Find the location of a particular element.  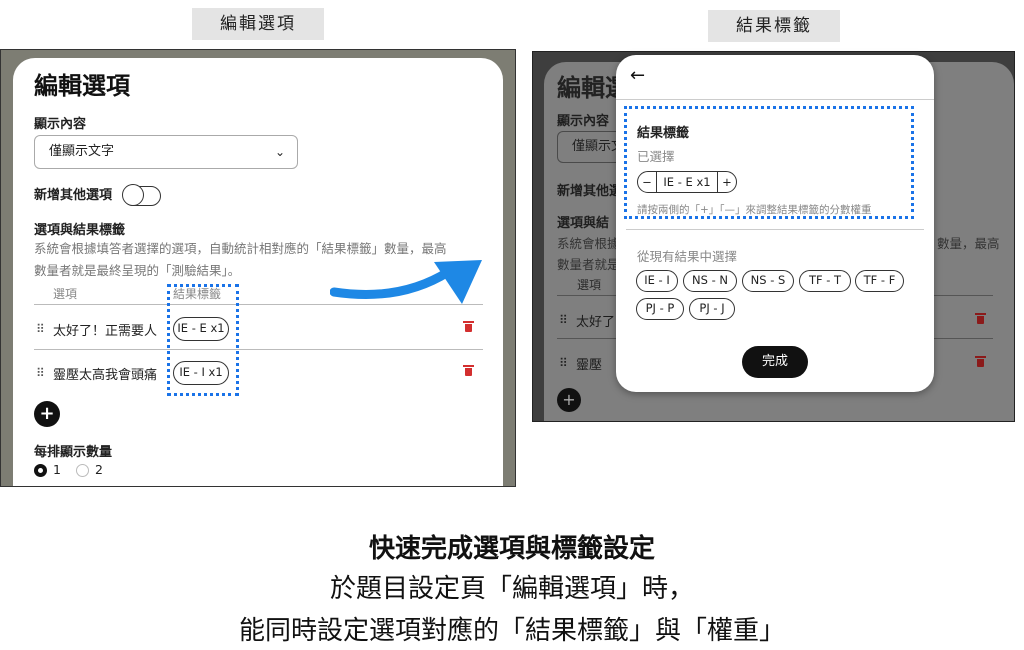

dimmed-desc-left-1: 系統會根據 is located at coordinates (588, 243).